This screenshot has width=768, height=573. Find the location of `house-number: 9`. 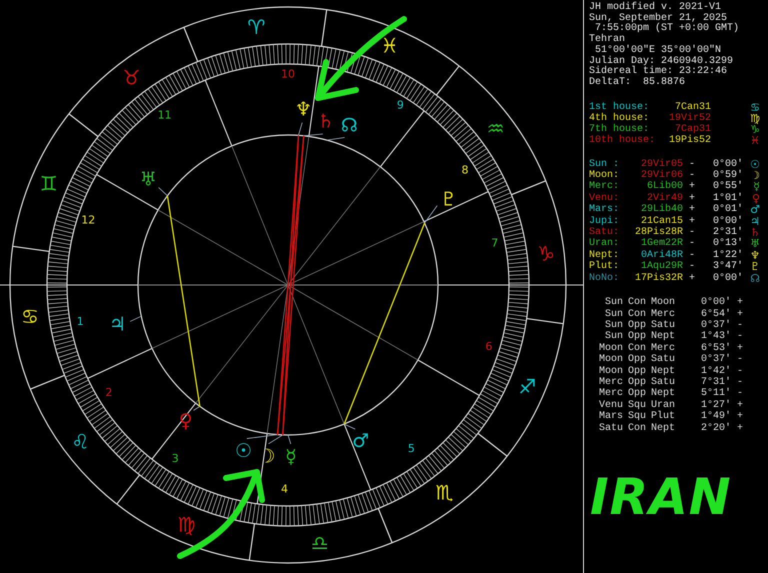

house-number: 9 is located at coordinates (400, 105).